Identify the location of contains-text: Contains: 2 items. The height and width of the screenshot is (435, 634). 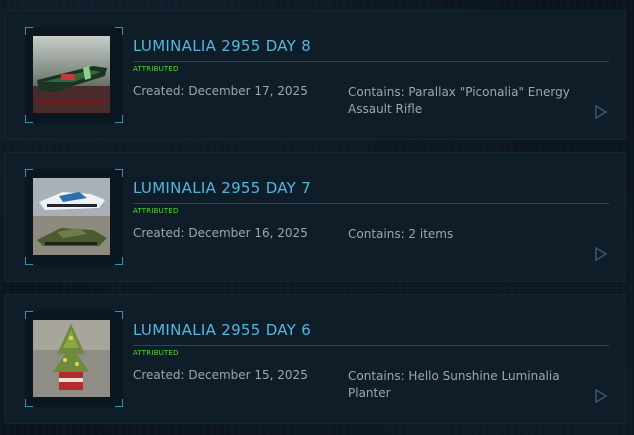
(401, 234).